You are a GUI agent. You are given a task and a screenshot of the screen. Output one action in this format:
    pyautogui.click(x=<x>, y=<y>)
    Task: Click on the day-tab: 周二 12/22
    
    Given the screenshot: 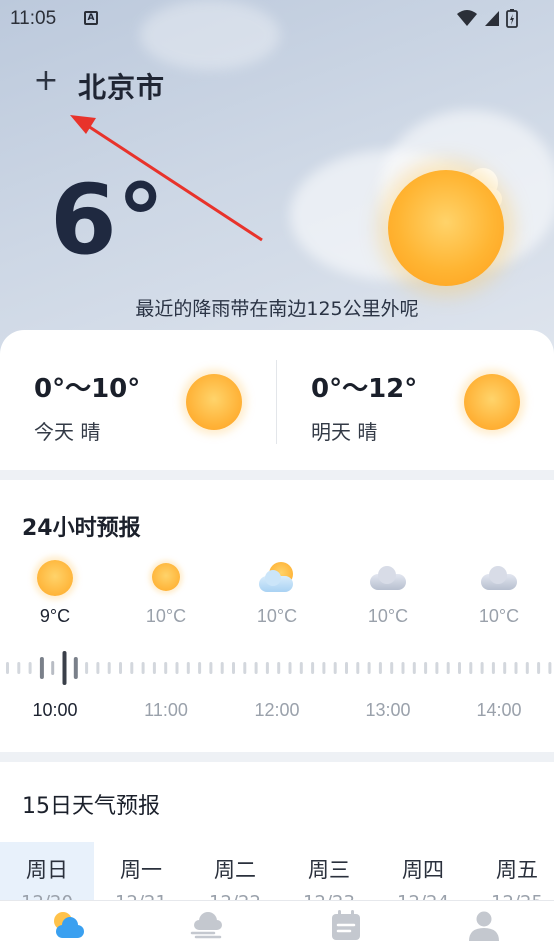 What is the action you would take?
    pyautogui.click(x=235, y=872)
    